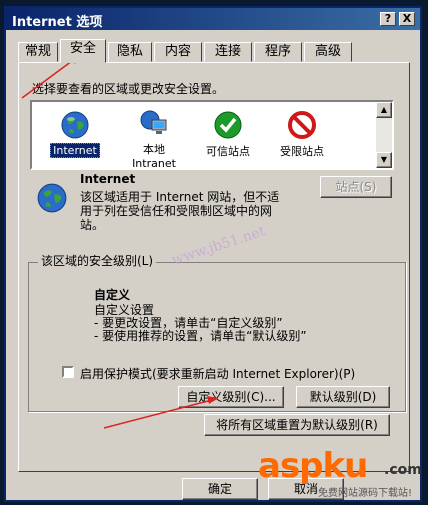 This screenshot has height=505, width=428. Describe the element at coordinates (313, 466) in the screenshot. I see `aspku-logo: aspku` at that location.